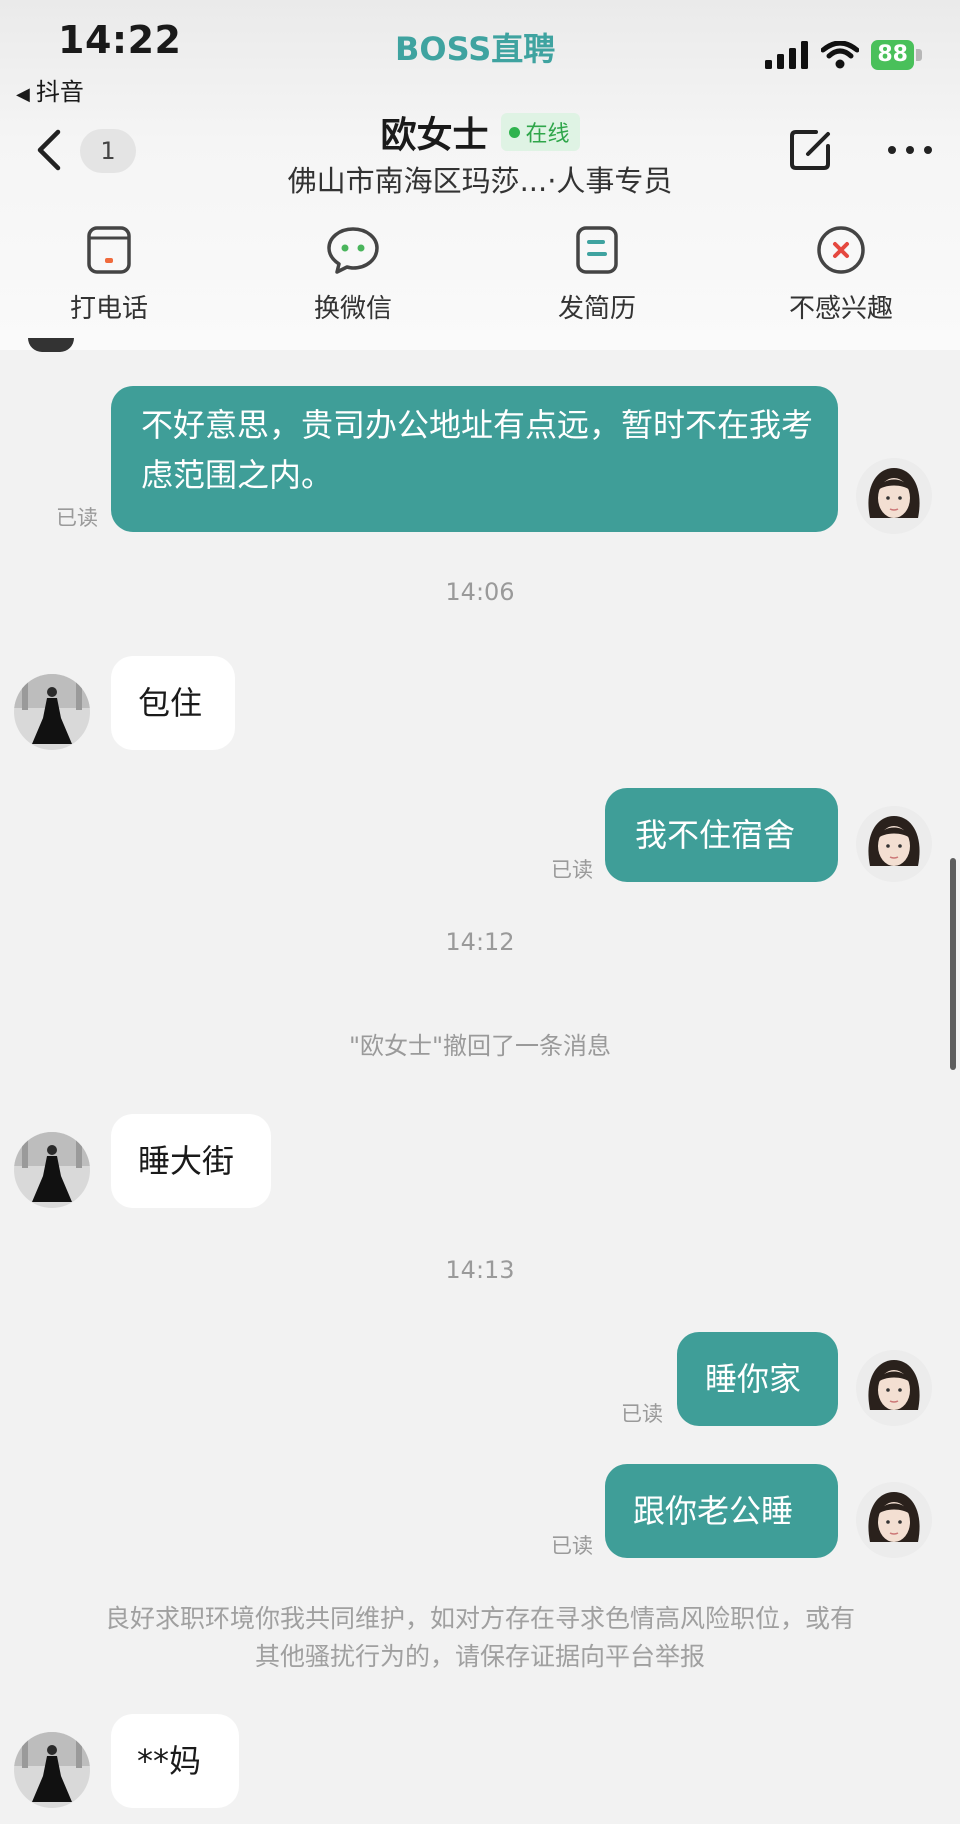 Image resolution: width=960 pixels, height=1824 pixels. I want to click on message-bubble-received: **妈, so click(175, 1761).